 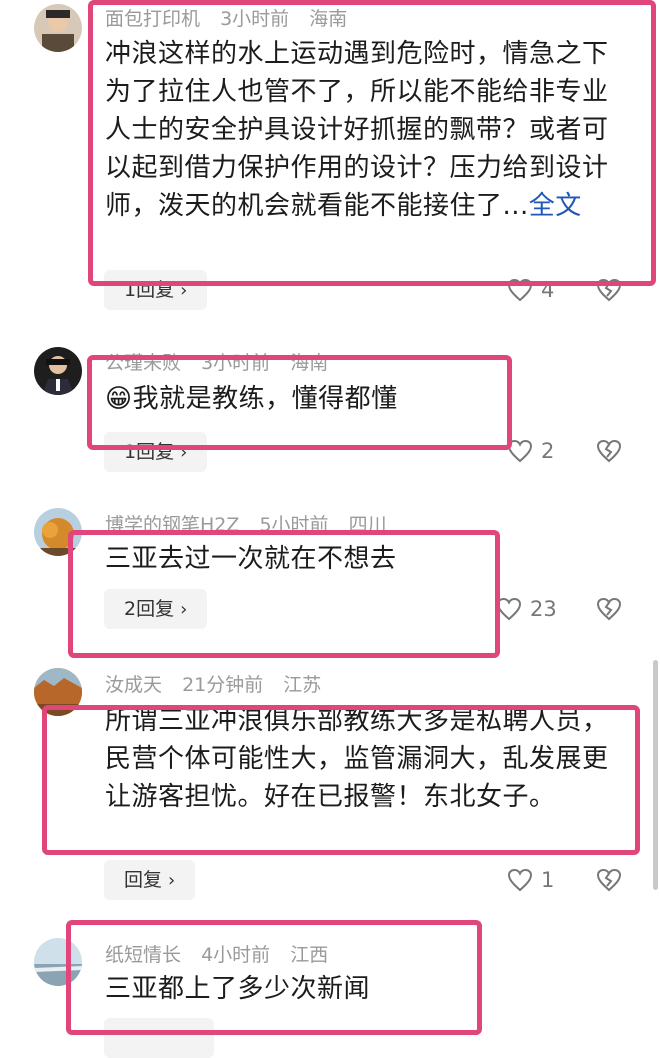 I want to click on comment-meta: 公瑾未败 3小时前 海南, so click(x=223, y=361).